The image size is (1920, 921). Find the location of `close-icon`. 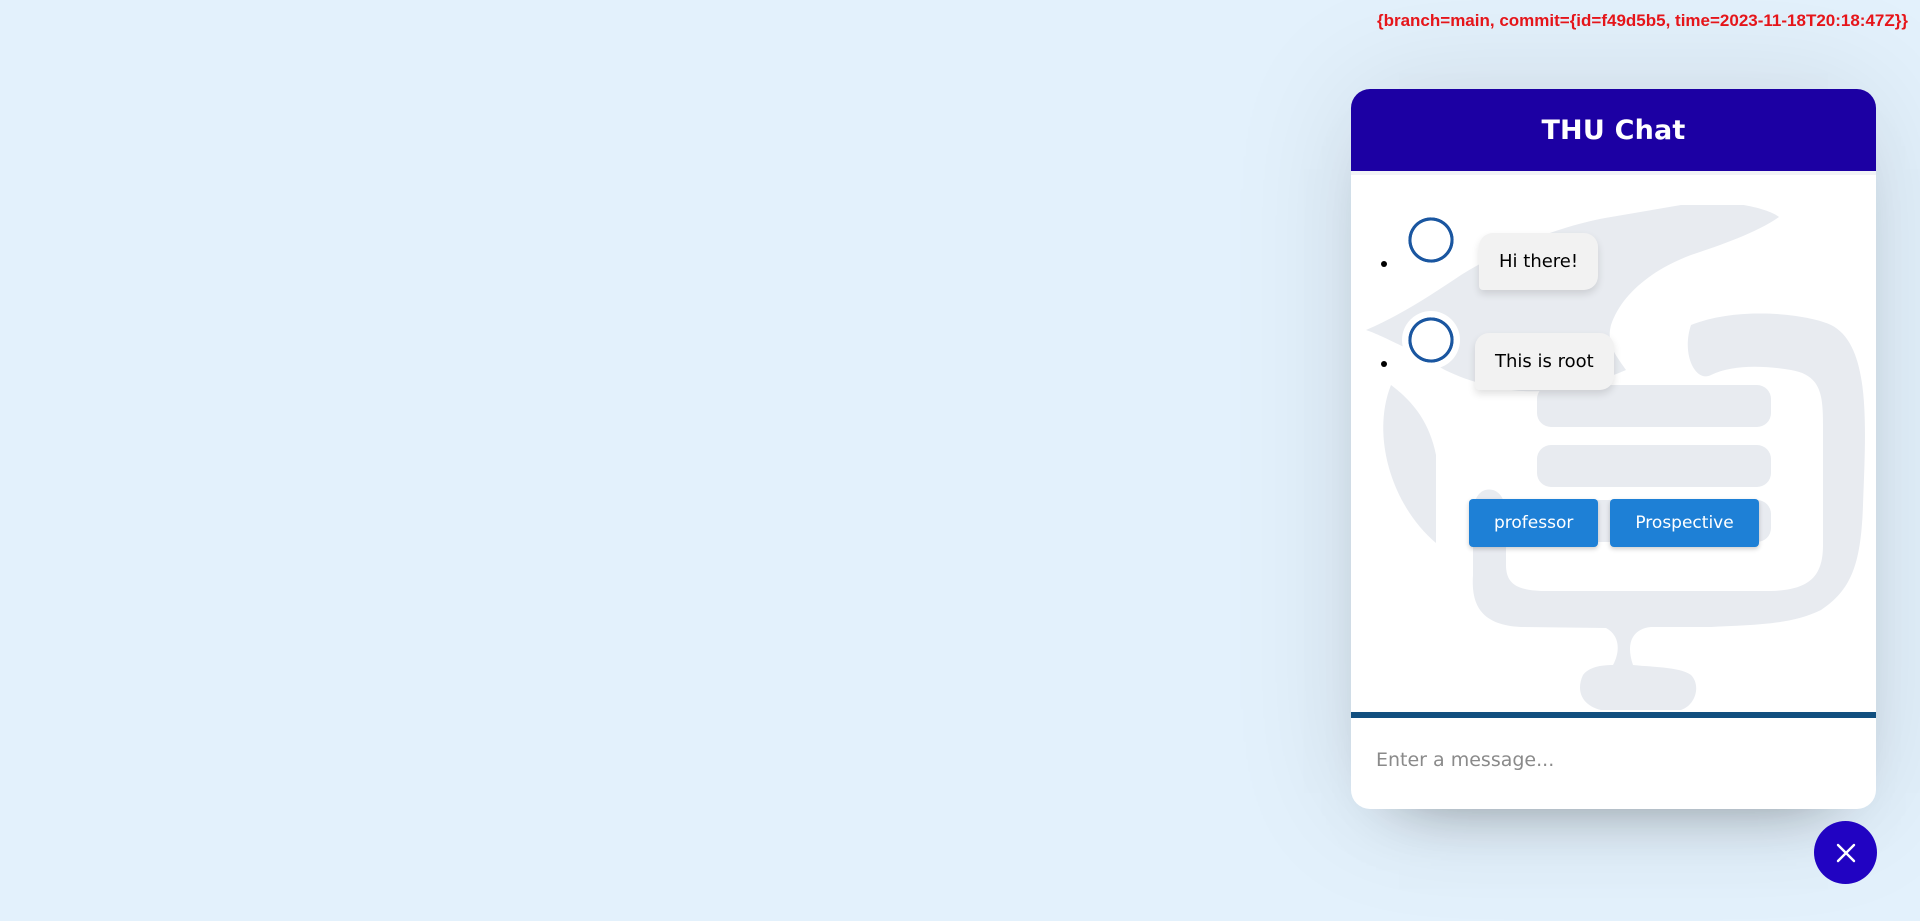

close-icon is located at coordinates (1845, 852).